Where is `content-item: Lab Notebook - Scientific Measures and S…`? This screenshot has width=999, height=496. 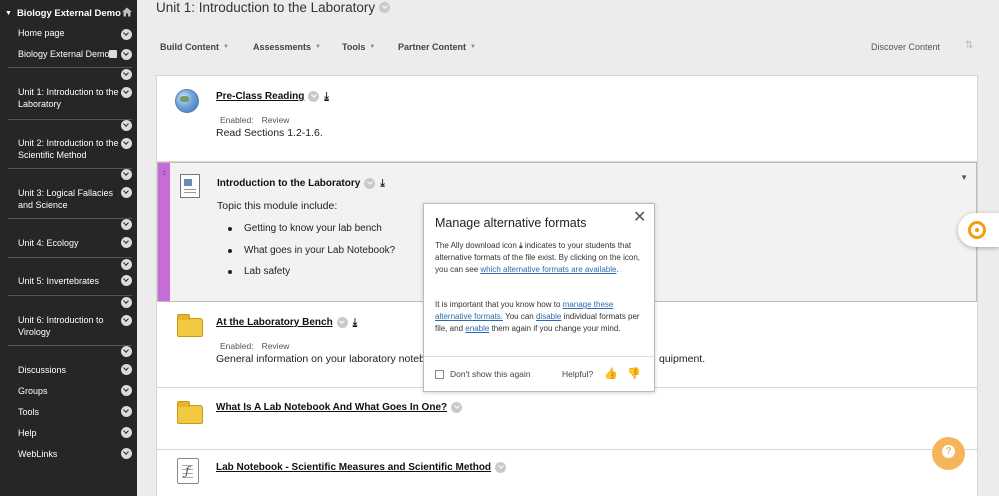 content-item: Lab Notebook - Scientific Measures and S… is located at coordinates (567, 473).